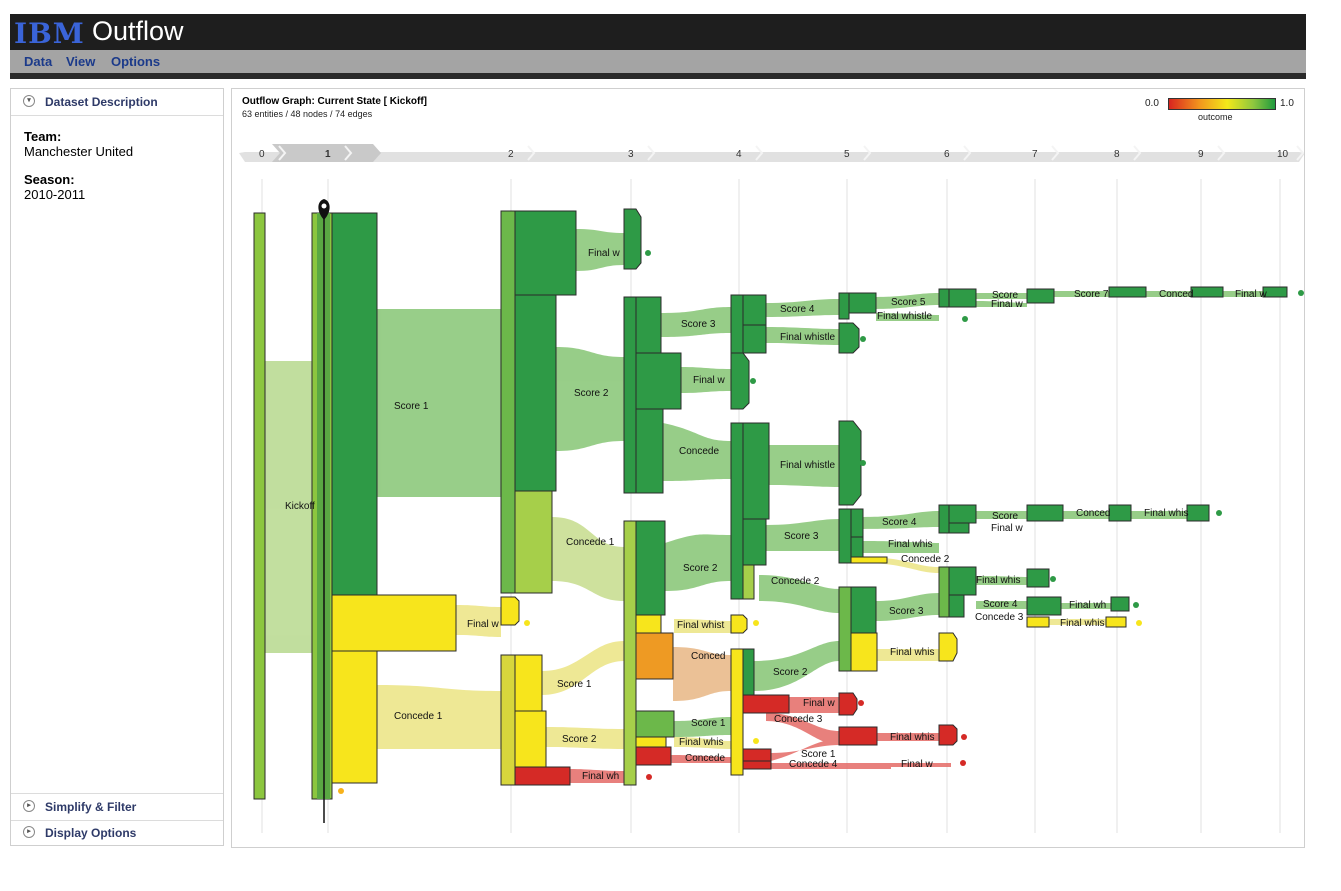 The width and height of the screenshot is (1341, 891). I want to click on menu-bar: Data View Options, so click(658, 64).